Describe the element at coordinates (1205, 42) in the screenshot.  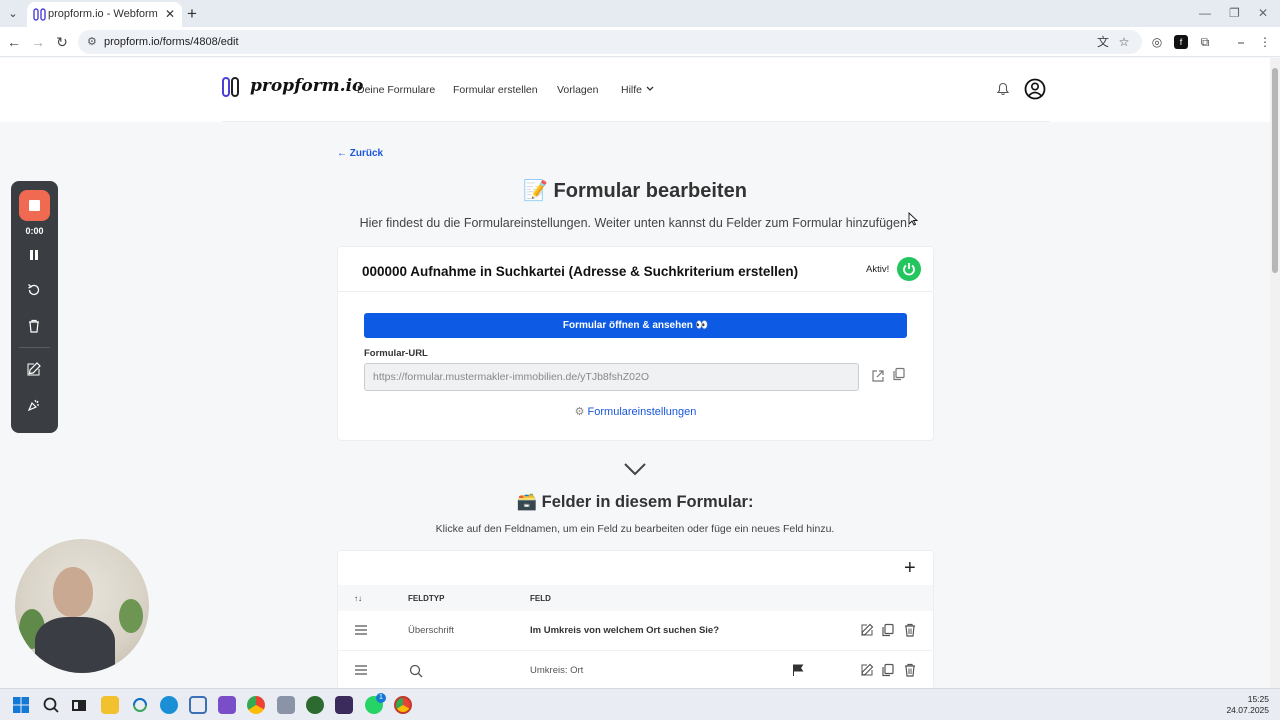
I see `extensions-puzzle-icon: ⧉` at that location.